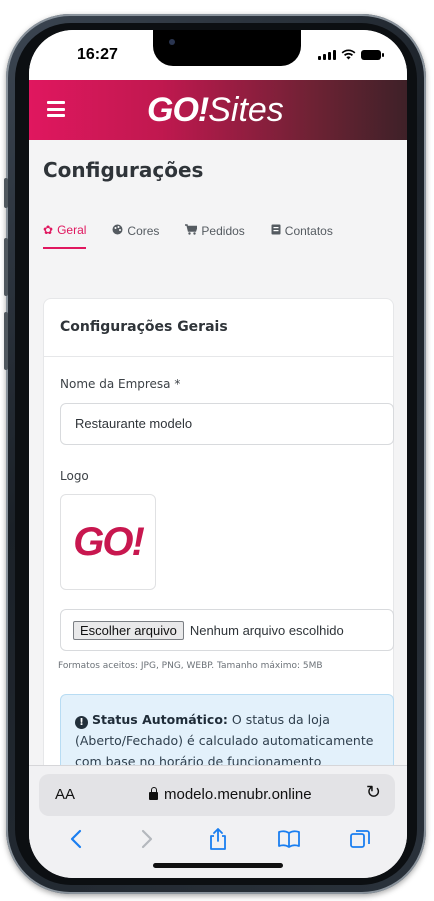  I want to click on logo-bold-text: GO!, so click(178, 109).